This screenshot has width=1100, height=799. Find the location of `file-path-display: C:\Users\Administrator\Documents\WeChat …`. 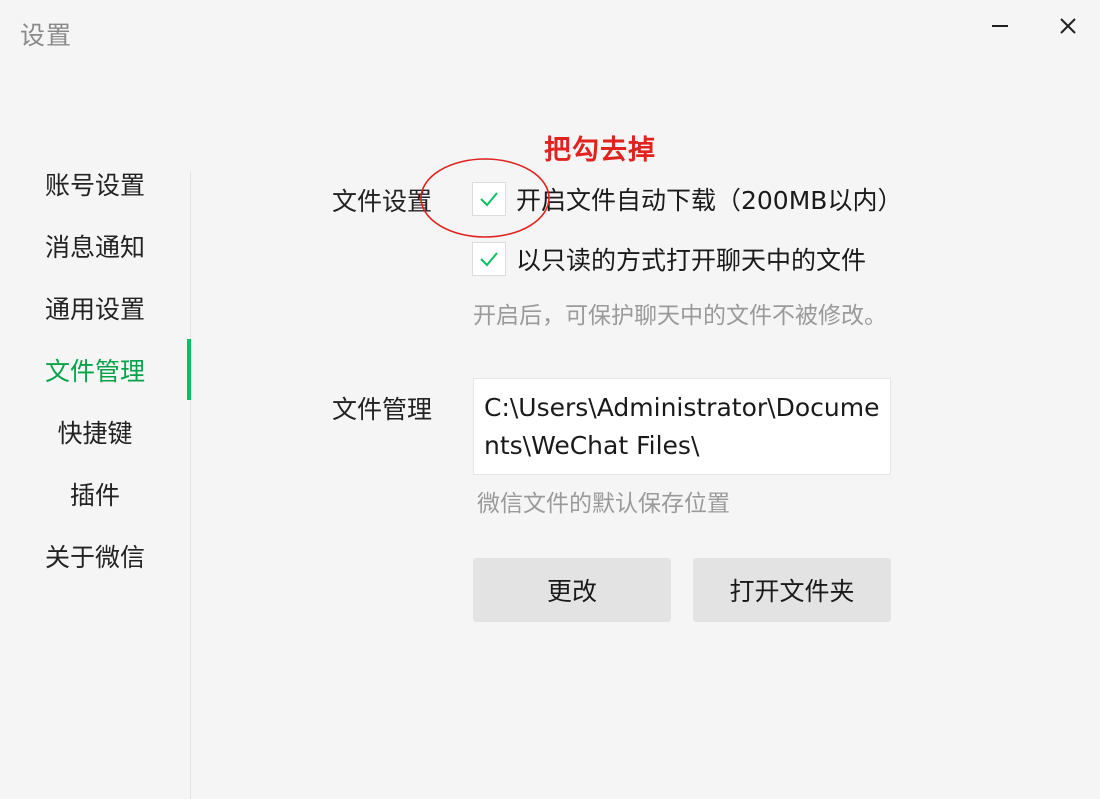

file-path-display: C:\Users\Administrator\Documents\WeChat … is located at coordinates (682, 426).